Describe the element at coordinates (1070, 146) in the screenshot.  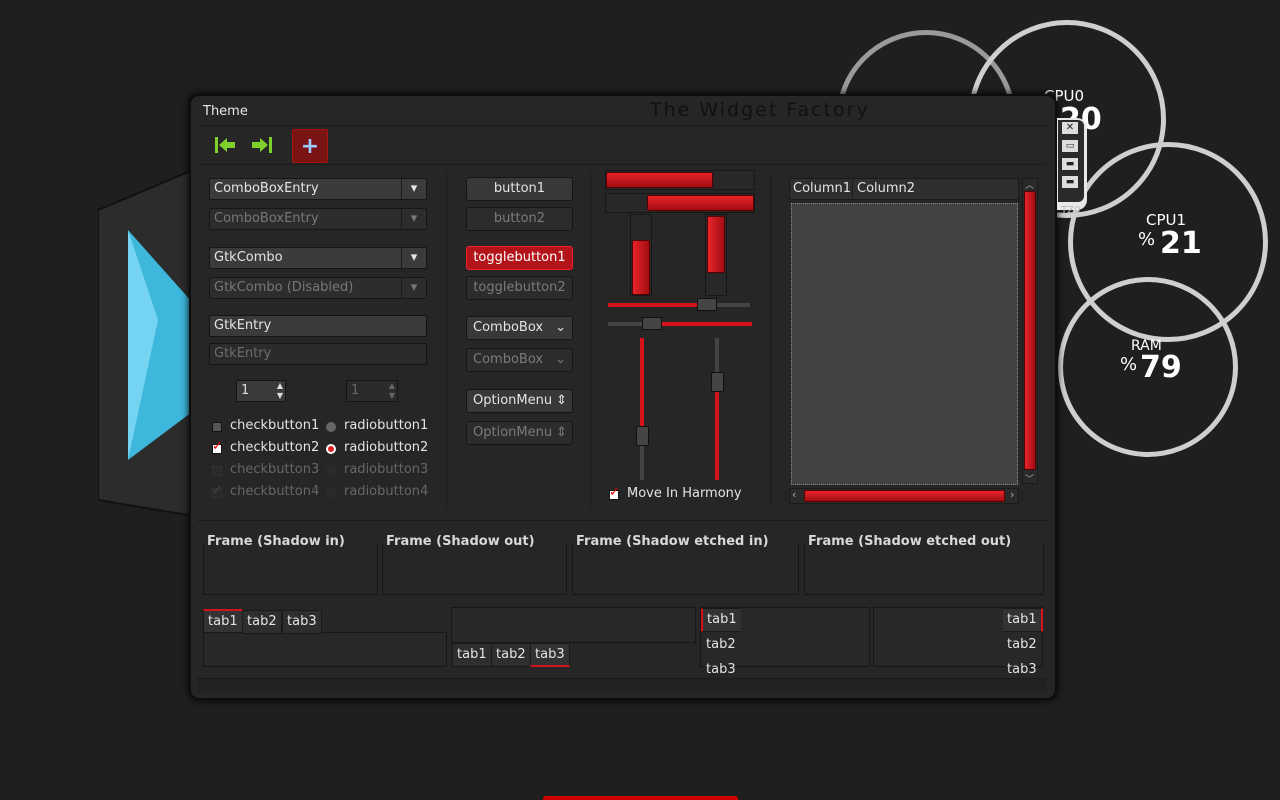
I see `maximize-icon: ▭` at that location.